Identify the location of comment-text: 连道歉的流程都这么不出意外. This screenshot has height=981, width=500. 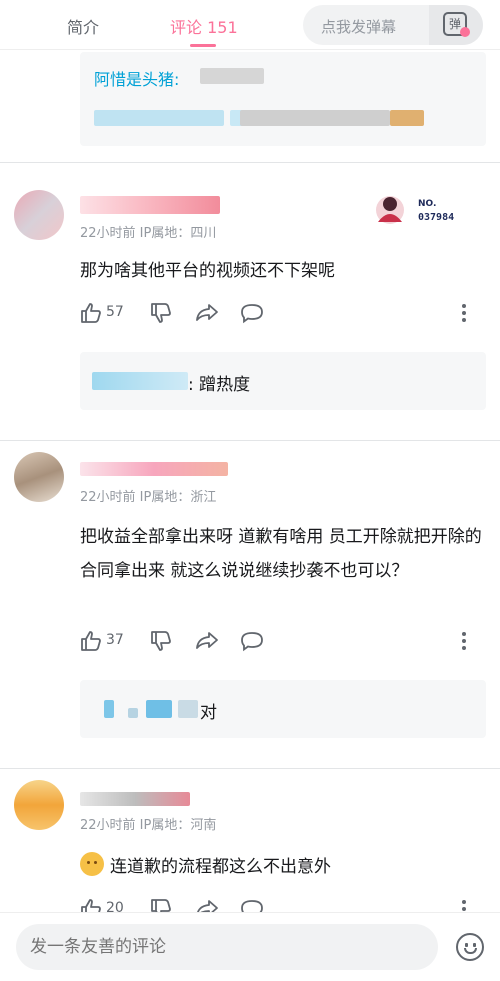
(284, 867).